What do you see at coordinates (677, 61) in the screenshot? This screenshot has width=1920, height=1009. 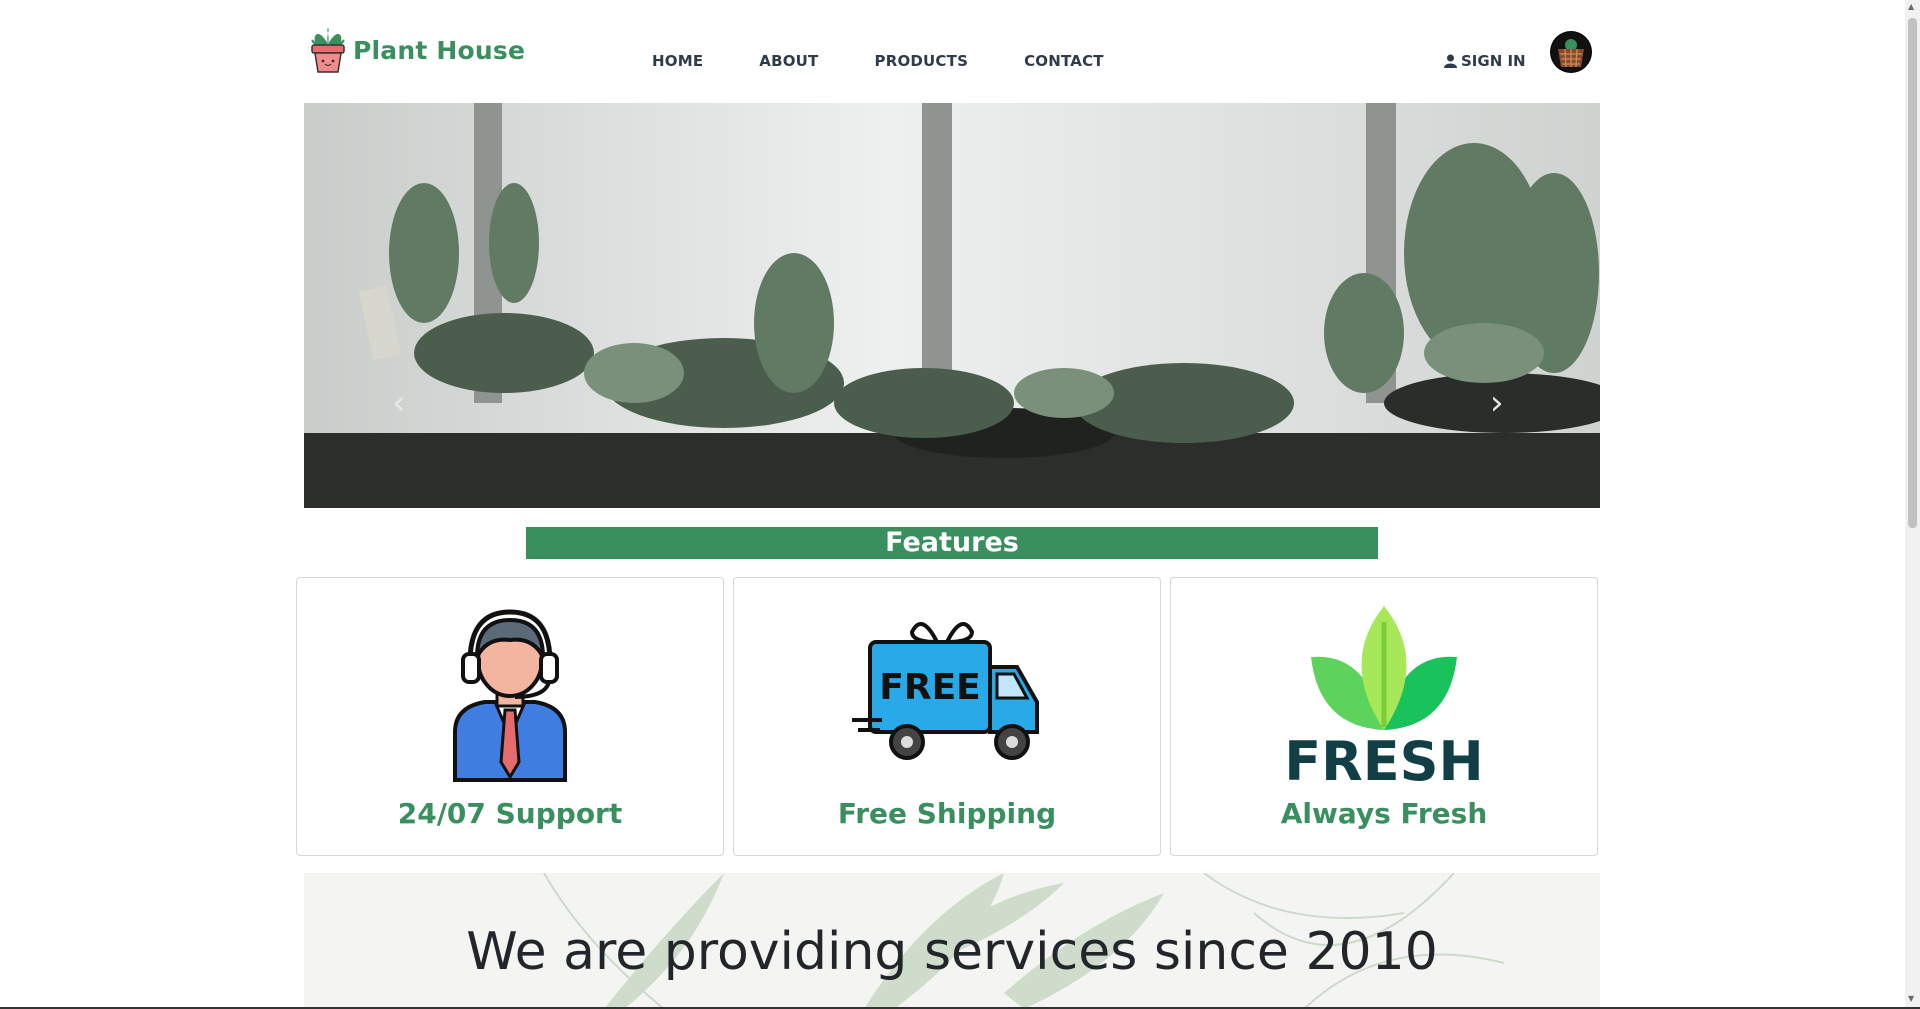 I see `nav-home: HOME` at bounding box center [677, 61].